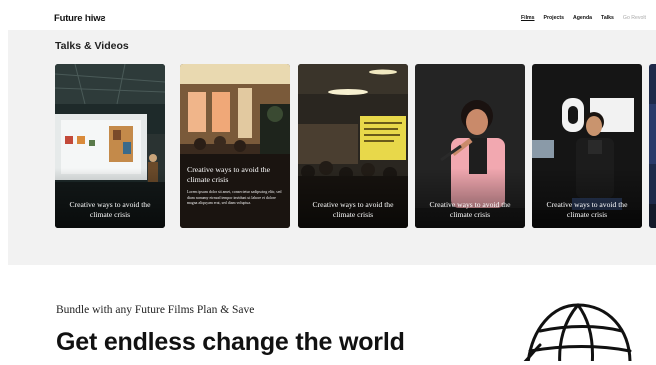 The height and width of the screenshot is (365, 656). Describe the element at coordinates (96, 18) in the screenshot. I see `logo-mirrored-word: swirl` at that location.